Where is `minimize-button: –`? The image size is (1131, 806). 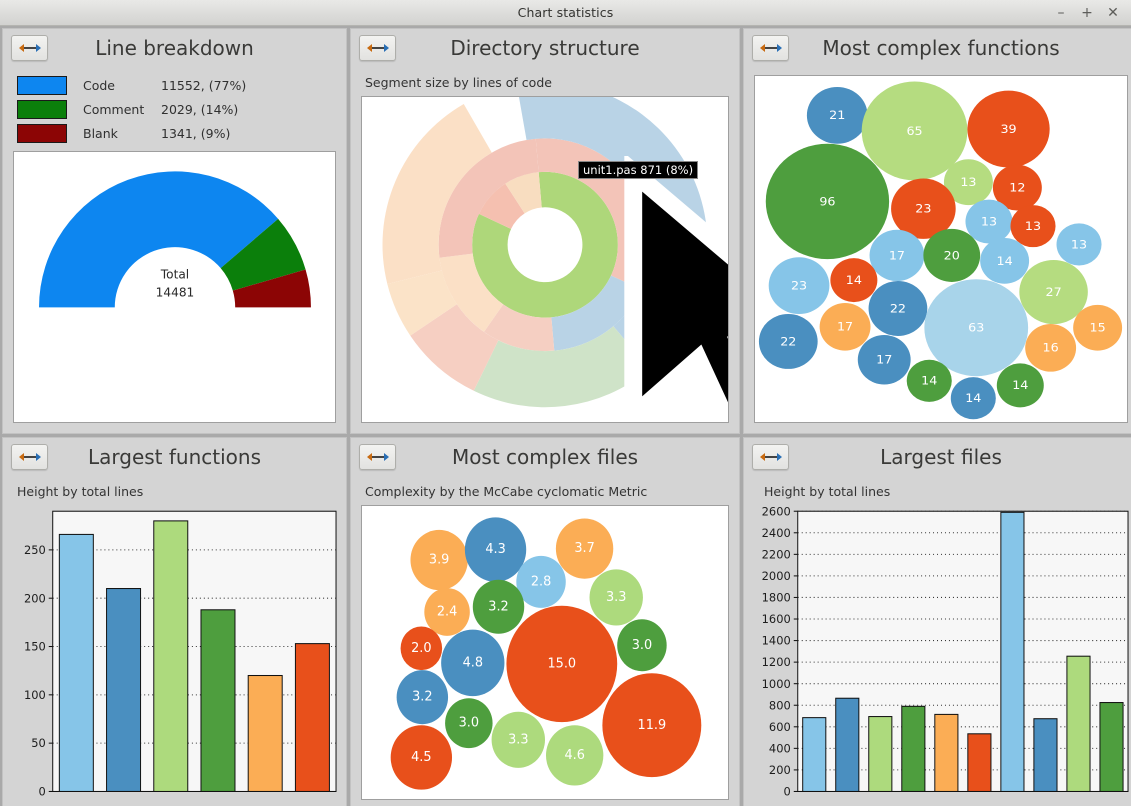 minimize-button: – is located at coordinates (1061, 13).